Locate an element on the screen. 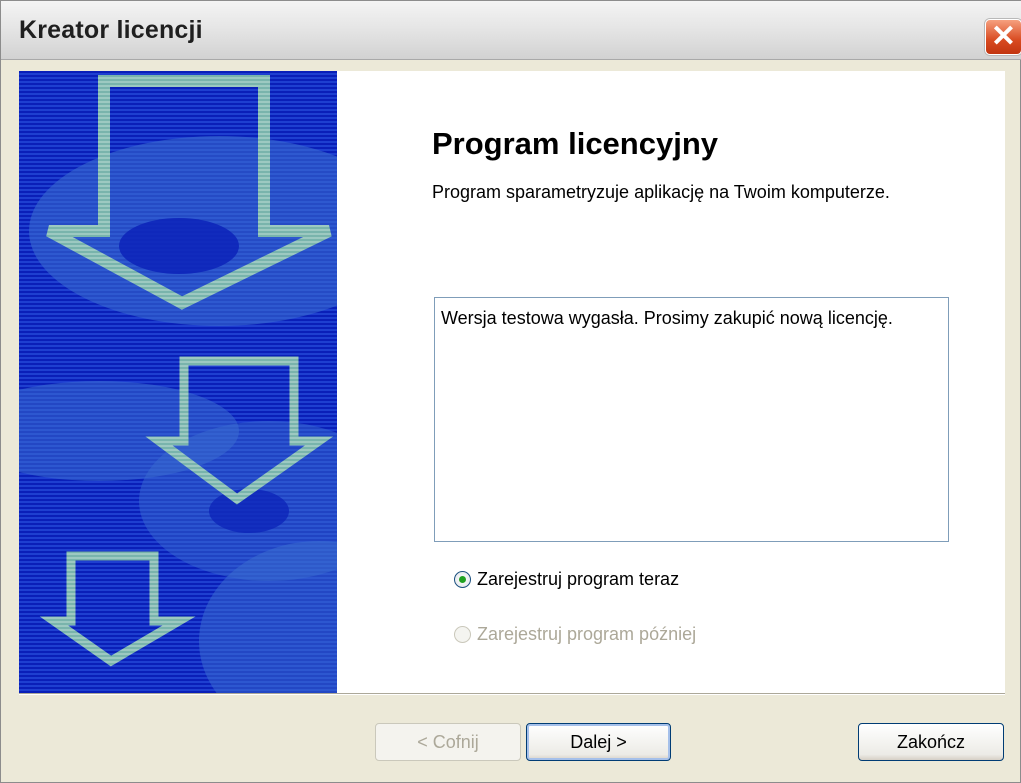 This screenshot has width=1021, height=783. register-now-option: Zarejestruj program teraz is located at coordinates (566, 579).